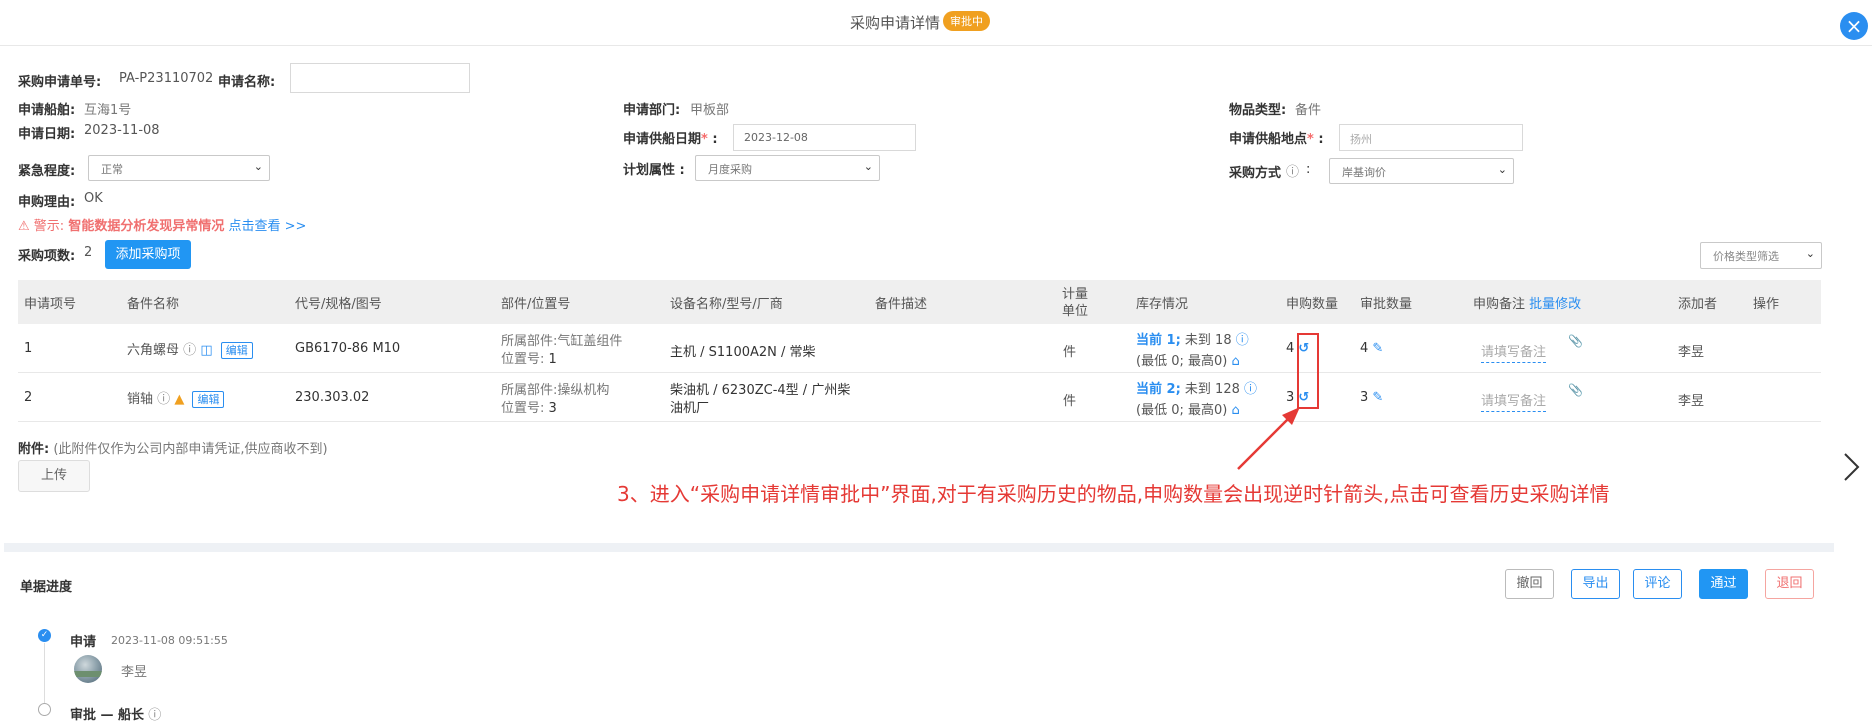 The image size is (1872, 727). I want to click on appr-qty-cell: 4 ✎, so click(1371, 348).